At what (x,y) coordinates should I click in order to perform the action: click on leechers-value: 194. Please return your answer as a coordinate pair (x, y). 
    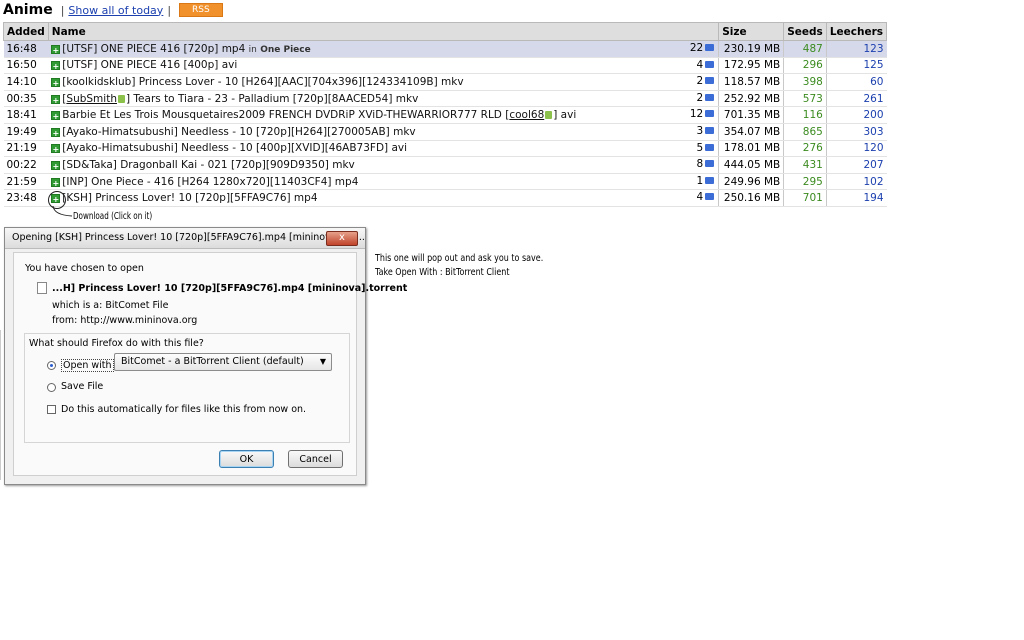
    Looking at the image, I should click on (856, 198).